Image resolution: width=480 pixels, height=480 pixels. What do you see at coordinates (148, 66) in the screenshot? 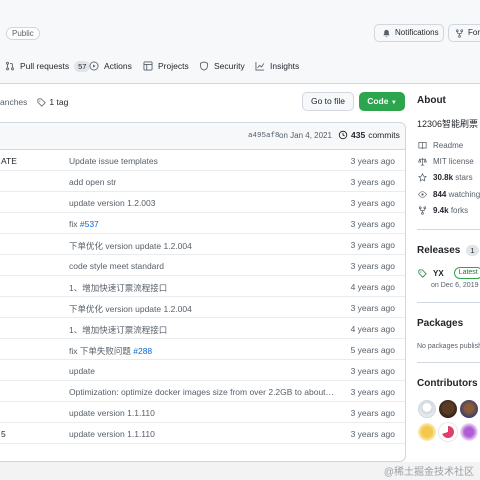
I see `table-icon` at bounding box center [148, 66].